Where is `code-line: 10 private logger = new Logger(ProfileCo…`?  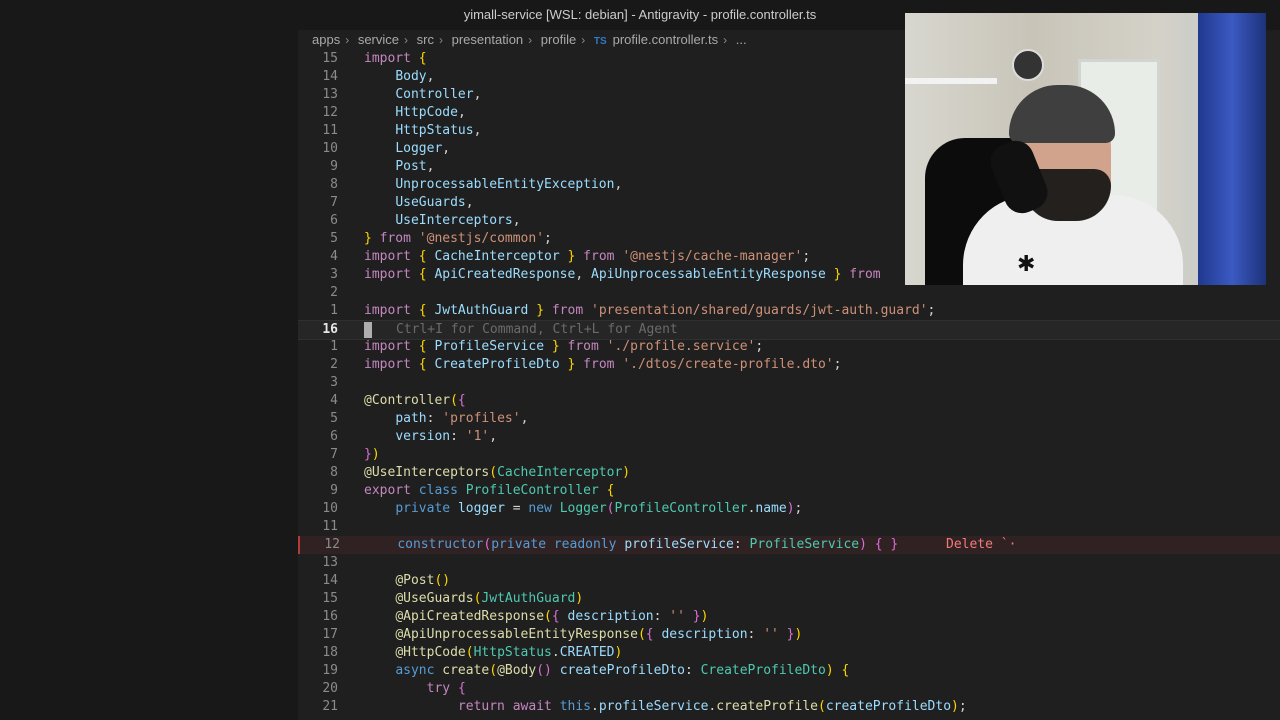
code-line: 10 private logger = new Logger(ProfileCo… is located at coordinates (789, 509).